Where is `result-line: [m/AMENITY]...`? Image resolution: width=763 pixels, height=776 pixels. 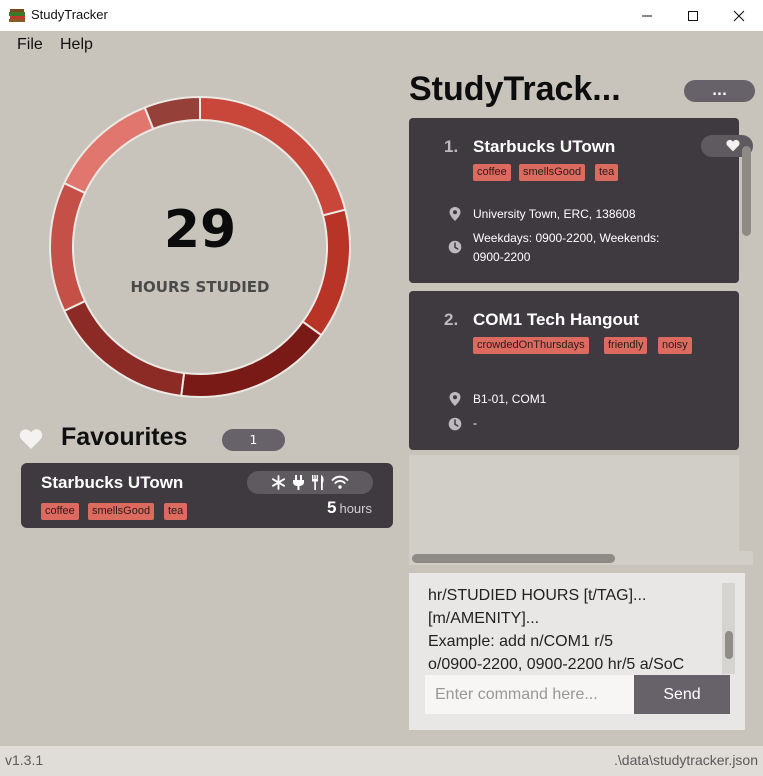 result-line: [m/AMENITY]... is located at coordinates (484, 618).